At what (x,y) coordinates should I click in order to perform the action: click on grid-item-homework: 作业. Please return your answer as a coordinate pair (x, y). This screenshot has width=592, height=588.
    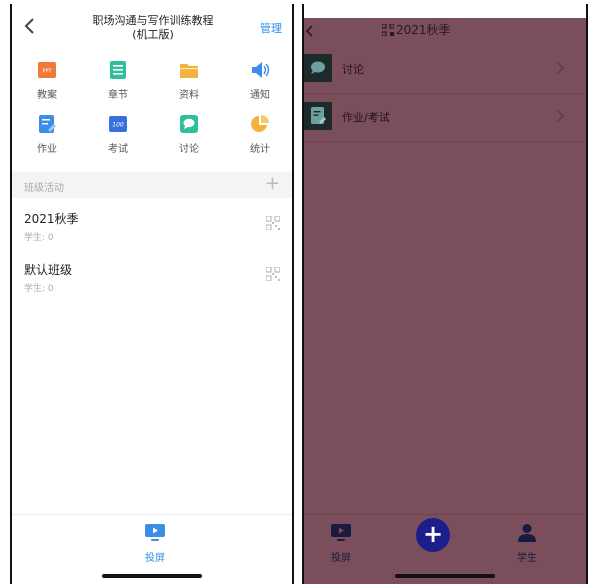
    Looking at the image, I should click on (47, 134).